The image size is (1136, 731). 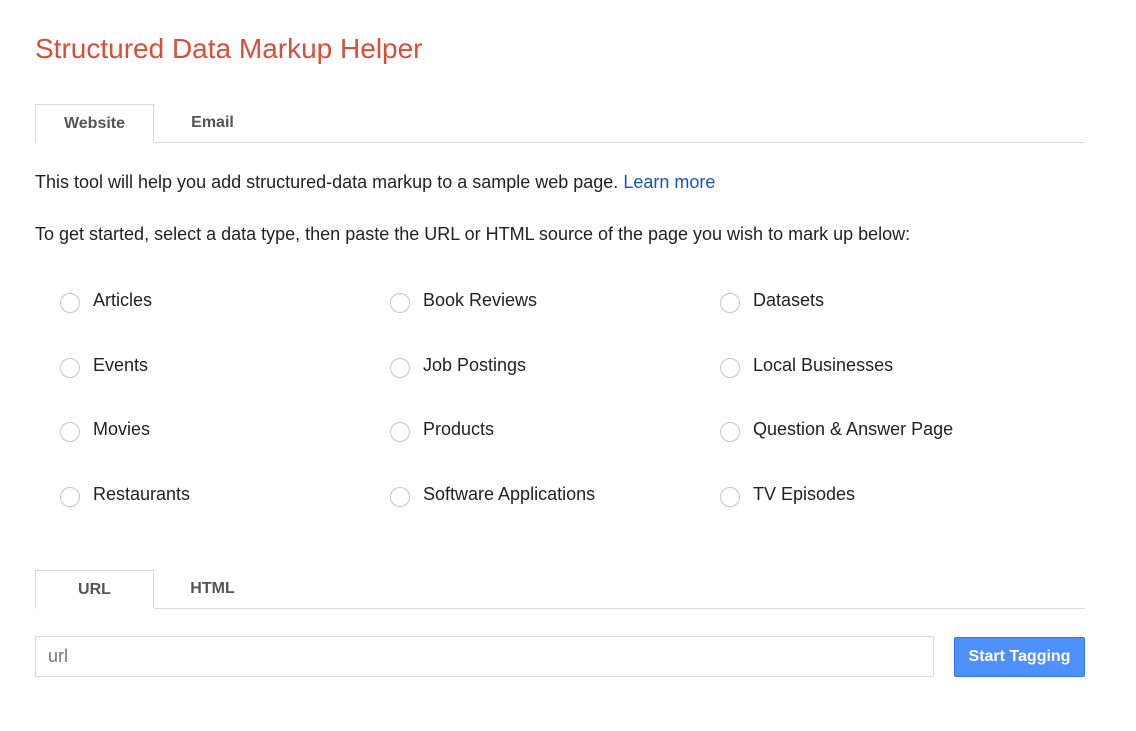 I want to click on tab-website: Website, so click(x=94, y=123).